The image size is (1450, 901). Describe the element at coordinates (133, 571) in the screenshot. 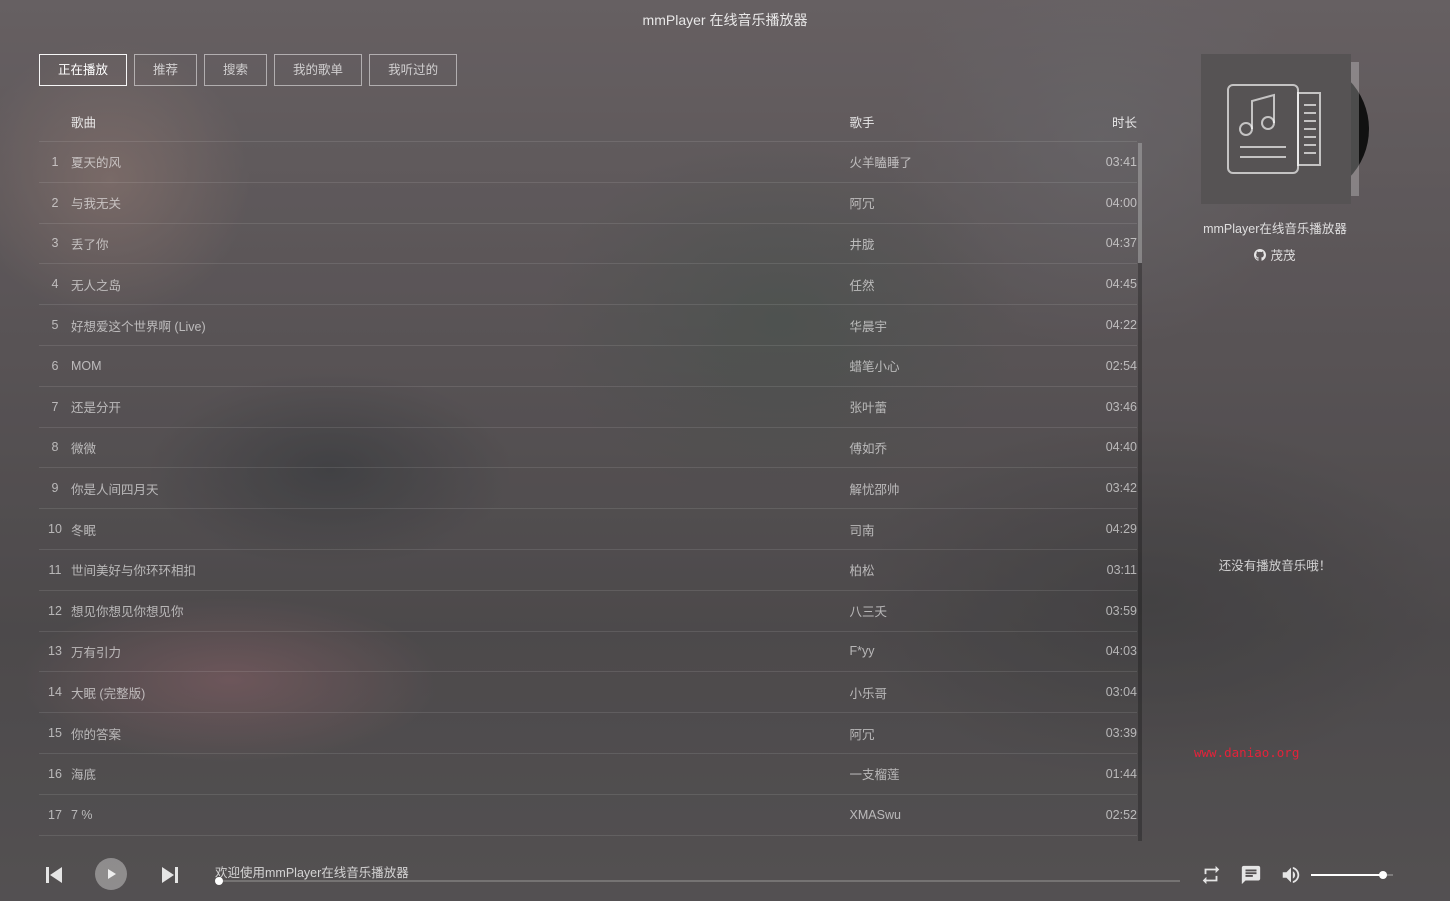

I see `song-name: 世间美好与你环环相扣` at that location.